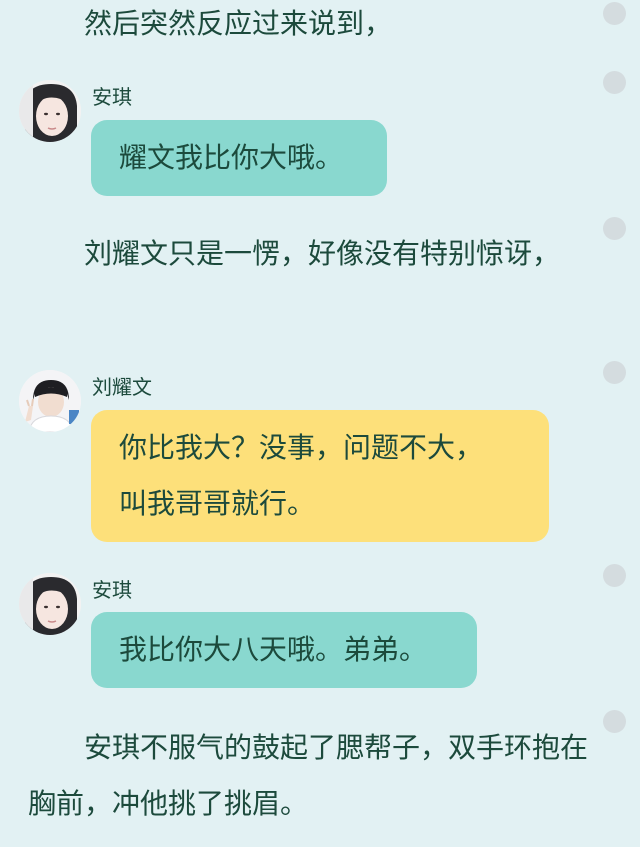 The image size is (640, 847). Describe the element at coordinates (50, 401) in the screenshot. I see `boy-avatar-icon` at that location.